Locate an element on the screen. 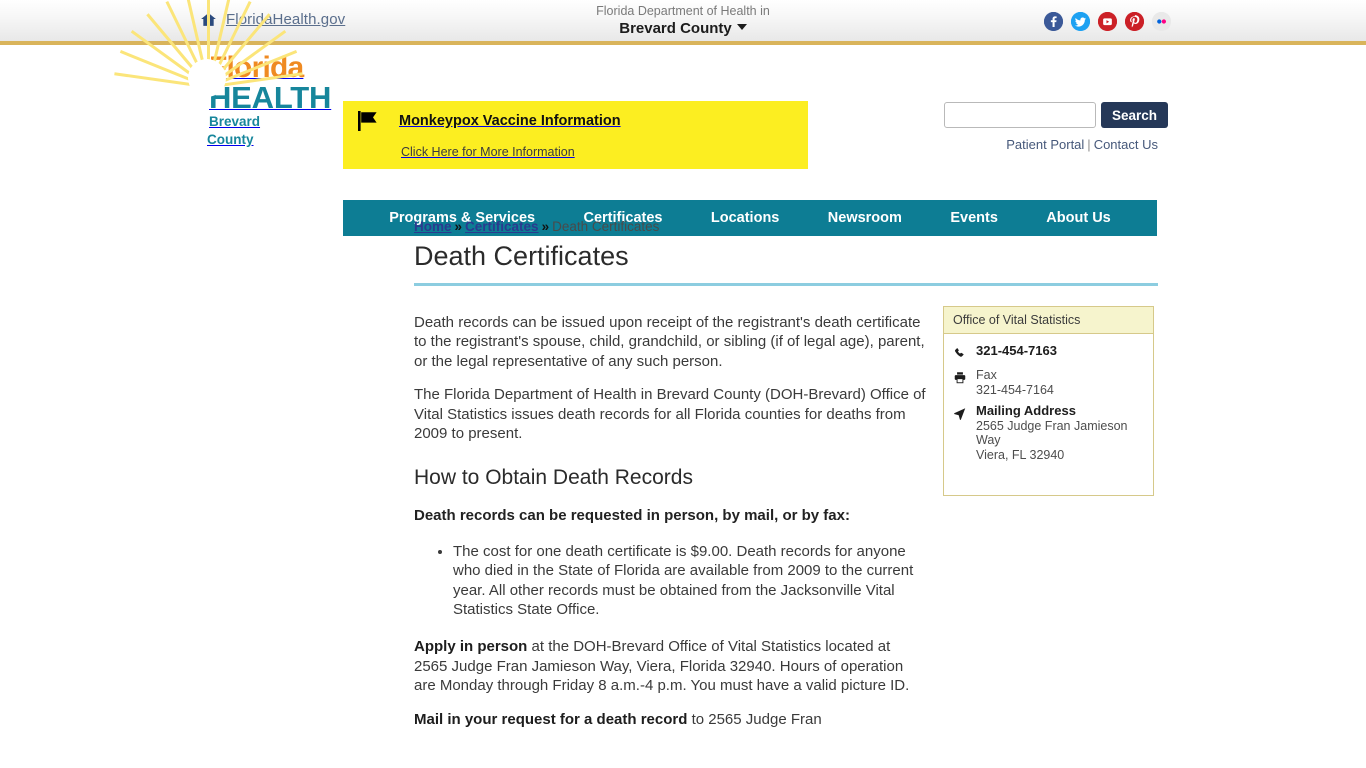 Image resolution: width=1366 pixels, height=768 pixels. fax-row: Fax 321-454-7164 is located at coordinates (1048, 382).